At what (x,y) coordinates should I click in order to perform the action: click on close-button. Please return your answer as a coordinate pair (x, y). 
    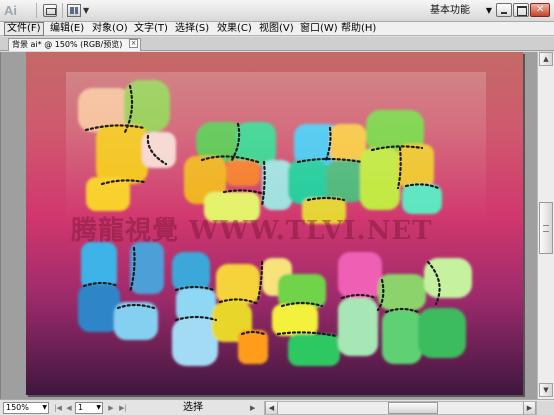
    Looking at the image, I should click on (540, 10).